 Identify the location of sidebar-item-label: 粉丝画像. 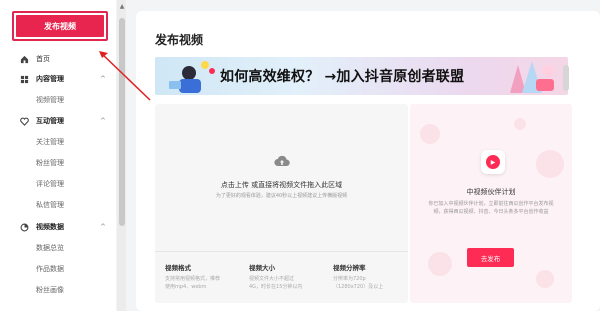
(50, 290).